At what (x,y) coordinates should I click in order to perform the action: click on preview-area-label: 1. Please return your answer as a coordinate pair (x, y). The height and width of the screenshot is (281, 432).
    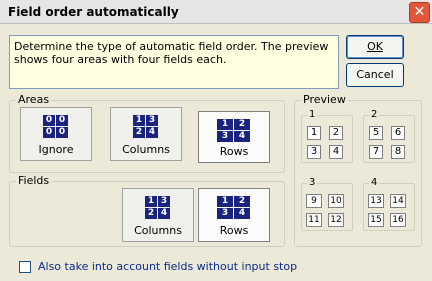
    Looking at the image, I should click on (312, 114).